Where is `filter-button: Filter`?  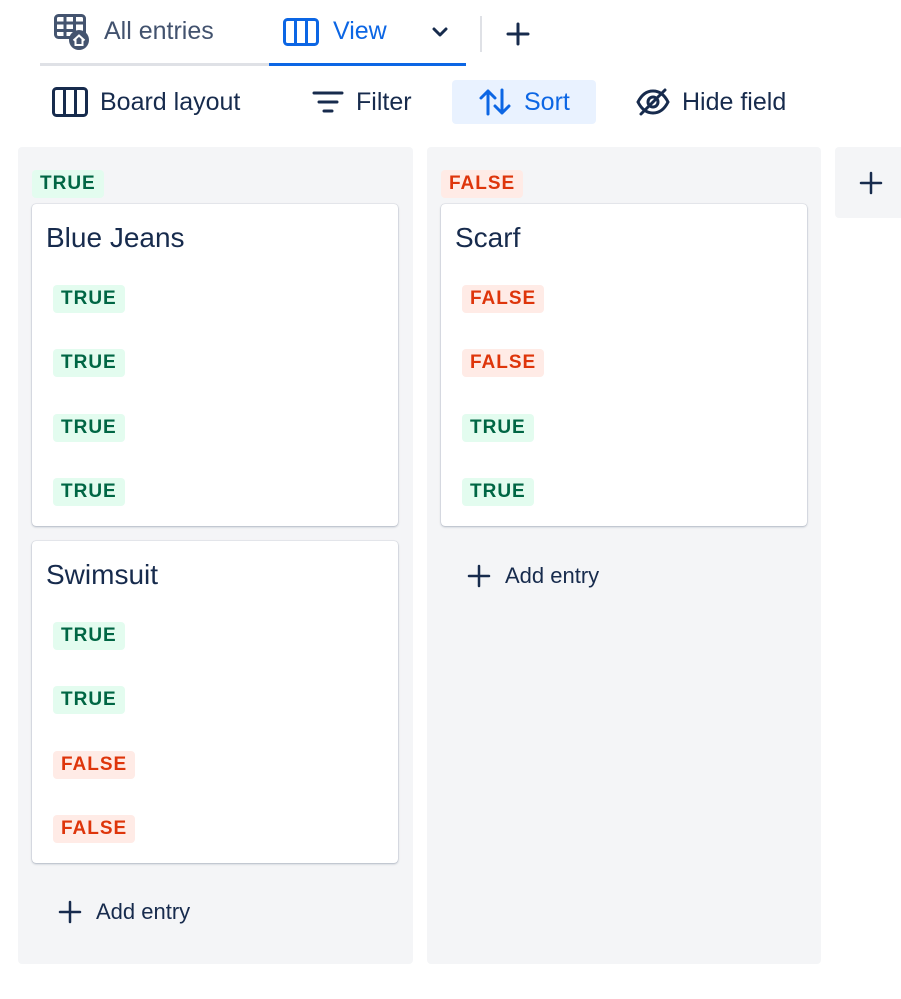
filter-button: Filter is located at coordinates (362, 102).